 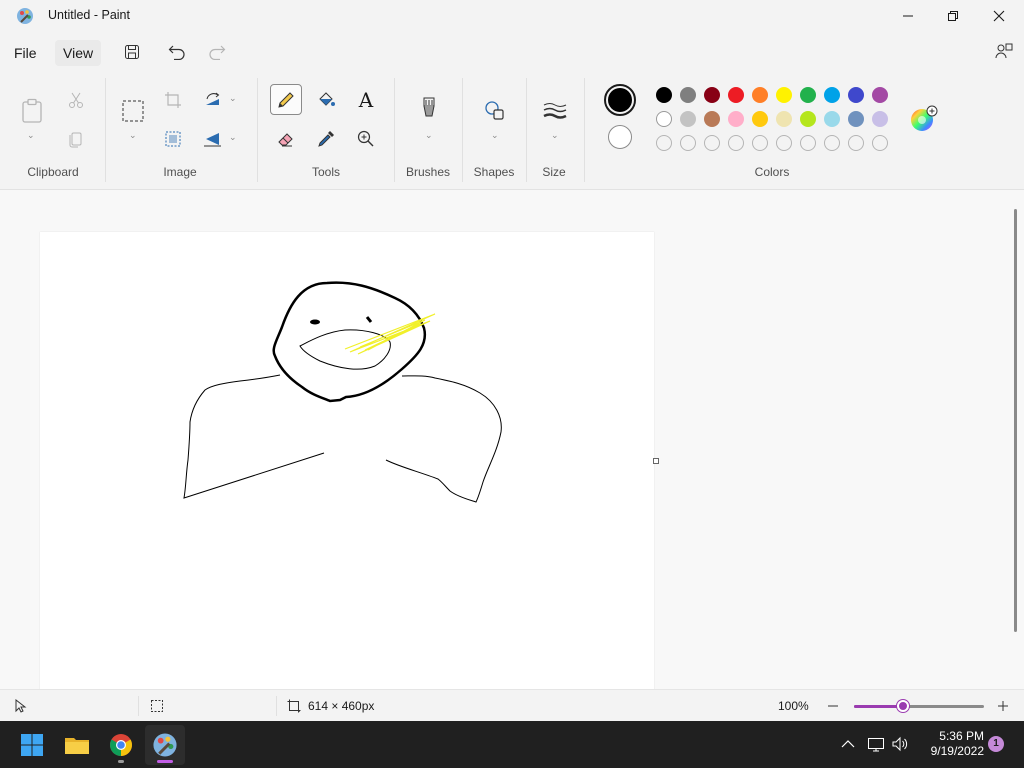 I want to click on share-icon, so click(x=1004, y=51).